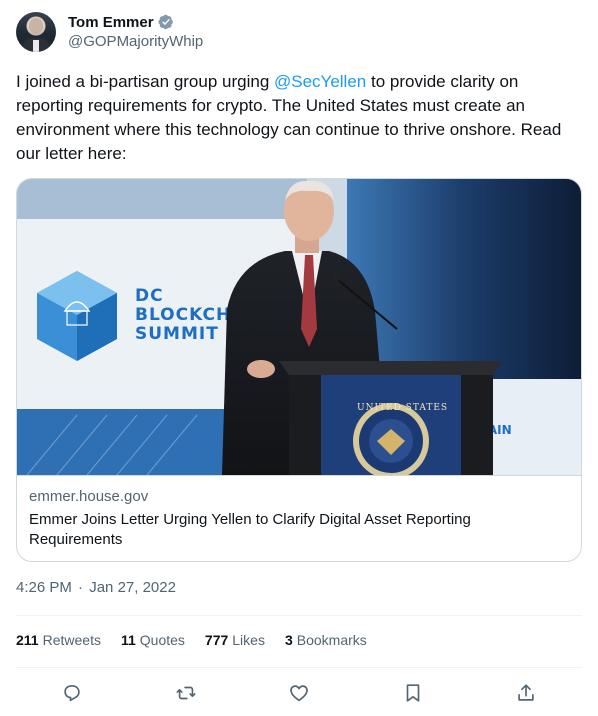 The width and height of the screenshot is (598, 716). What do you see at coordinates (36, 26) in the screenshot?
I see `avatar-face` at bounding box center [36, 26].